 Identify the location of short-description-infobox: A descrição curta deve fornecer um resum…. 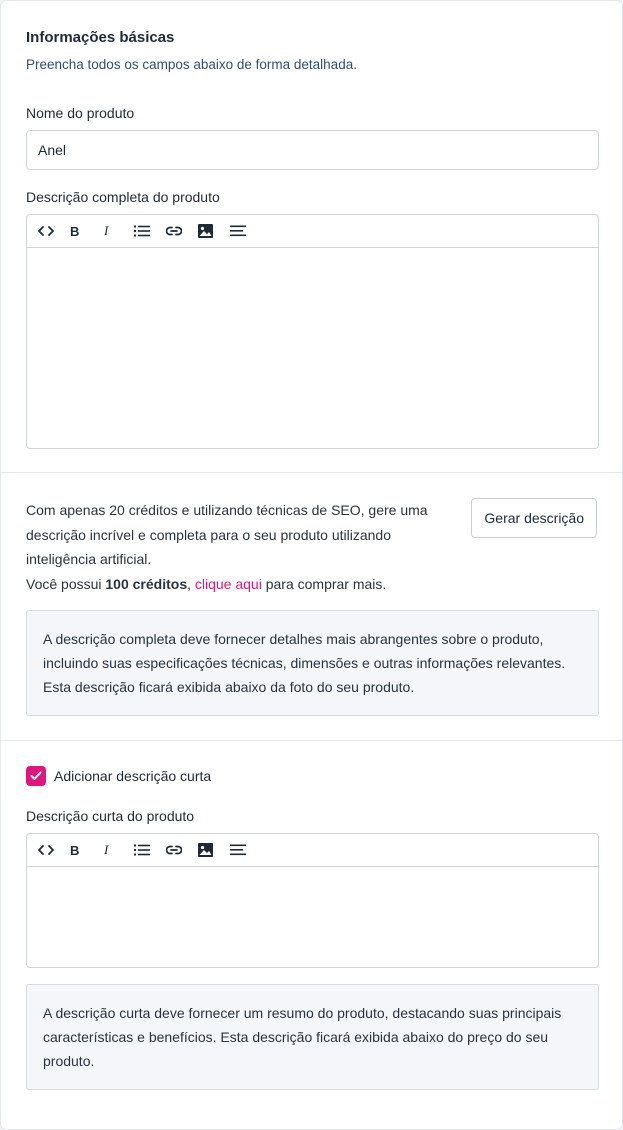
(312, 1037).